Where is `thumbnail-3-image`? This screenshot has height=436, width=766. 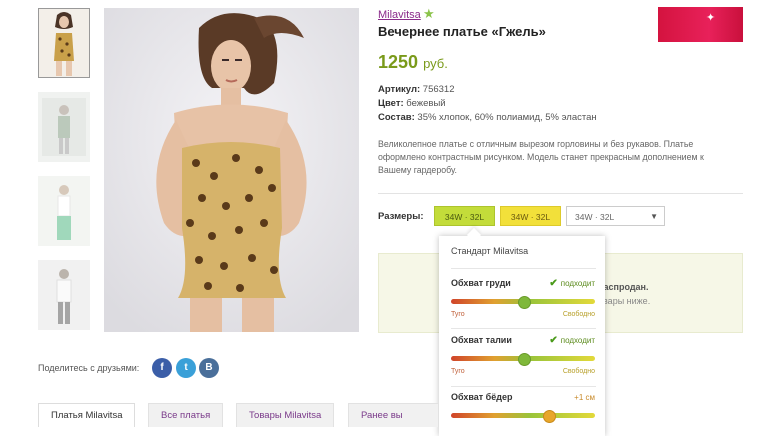 thumbnail-3-image is located at coordinates (64, 211).